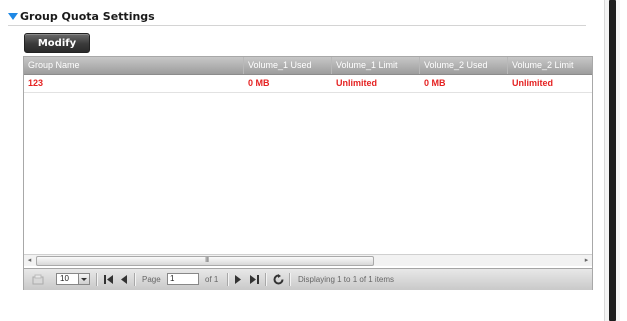 The image size is (627, 321). What do you see at coordinates (297, 16) in the screenshot?
I see `section-header: Group Quota Settings` at bounding box center [297, 16].